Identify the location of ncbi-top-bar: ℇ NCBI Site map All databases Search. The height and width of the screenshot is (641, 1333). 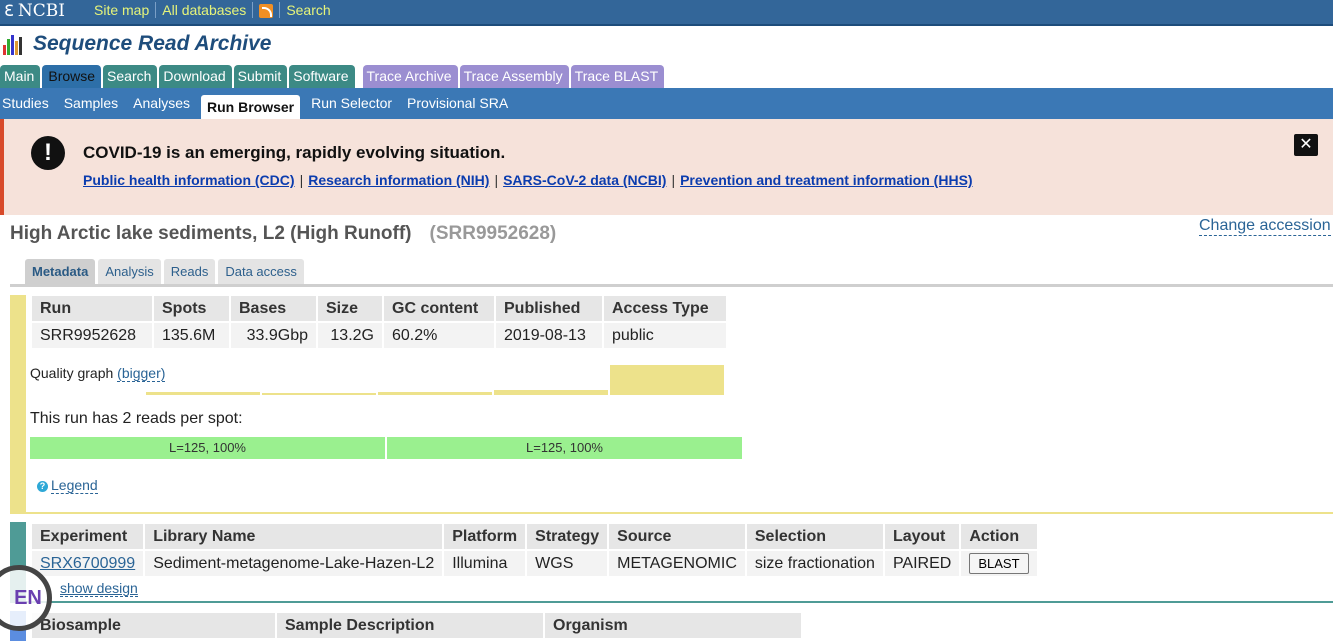
(666, 13).